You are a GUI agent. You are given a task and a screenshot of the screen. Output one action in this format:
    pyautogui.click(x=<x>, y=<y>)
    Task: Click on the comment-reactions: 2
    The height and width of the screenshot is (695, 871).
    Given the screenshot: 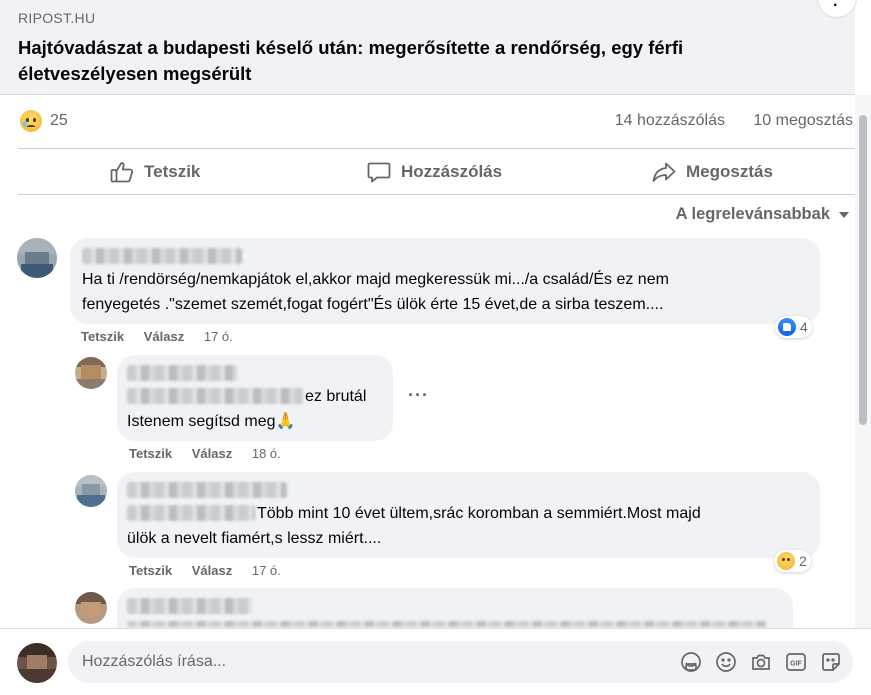 What is the action you would take?
    pyautogui.click(x=792, y=561)
    